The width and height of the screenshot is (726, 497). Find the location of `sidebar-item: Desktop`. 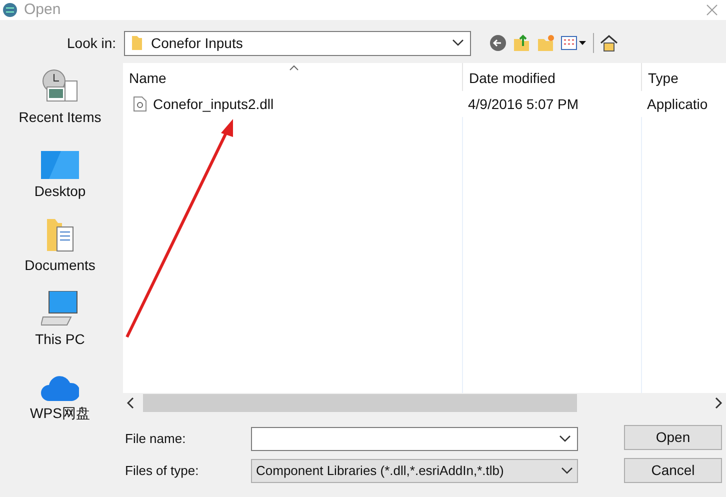

sidebar-item: Desktop is located at coordinates (60, 172).